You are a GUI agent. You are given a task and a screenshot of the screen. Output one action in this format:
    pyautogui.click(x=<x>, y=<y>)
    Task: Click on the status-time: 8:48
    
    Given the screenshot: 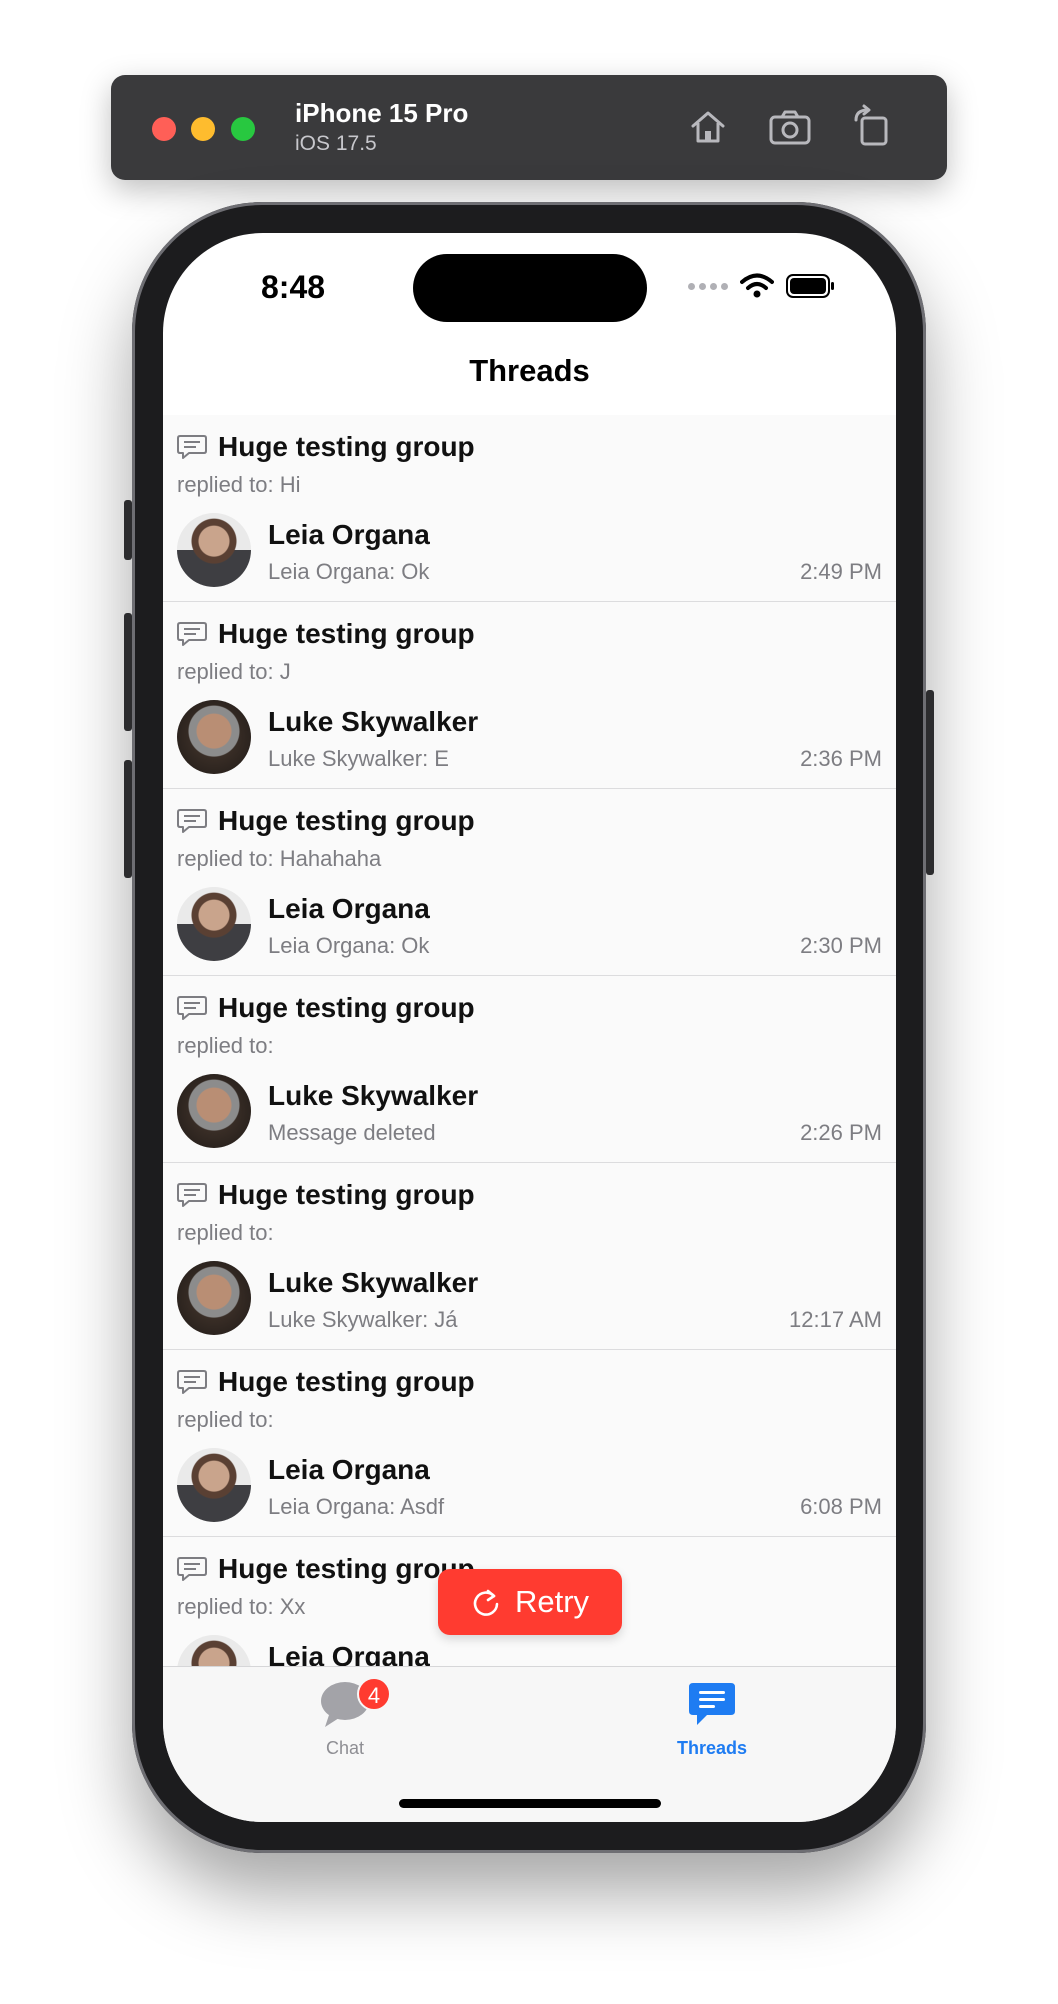 What is the action you would take?
    pyautogui.click(x=293, y=287)
    